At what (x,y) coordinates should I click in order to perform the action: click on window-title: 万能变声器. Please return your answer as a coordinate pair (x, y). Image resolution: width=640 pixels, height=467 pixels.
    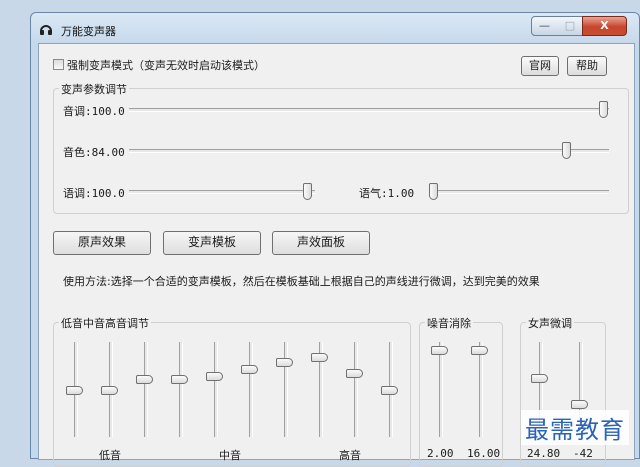
    Looking at the image, I should click on (88, 31).